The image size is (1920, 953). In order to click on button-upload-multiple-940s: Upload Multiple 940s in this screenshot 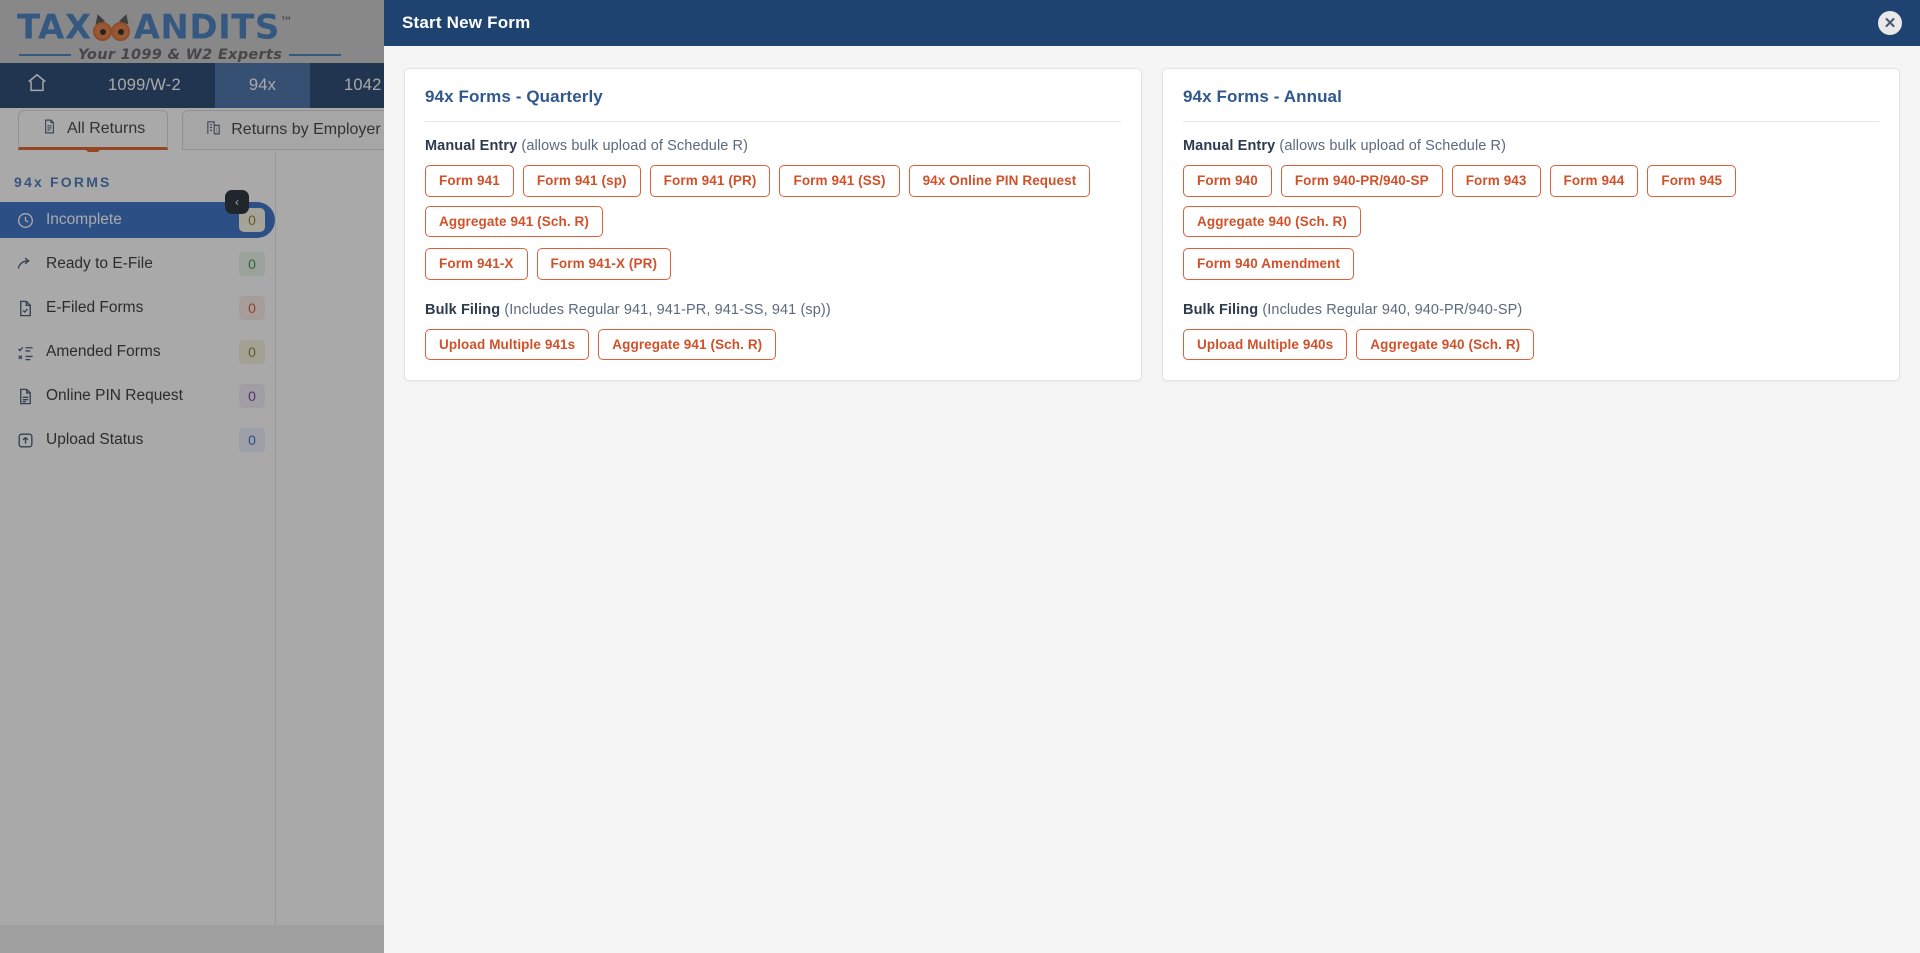, I will do `click(1265, 344)`.